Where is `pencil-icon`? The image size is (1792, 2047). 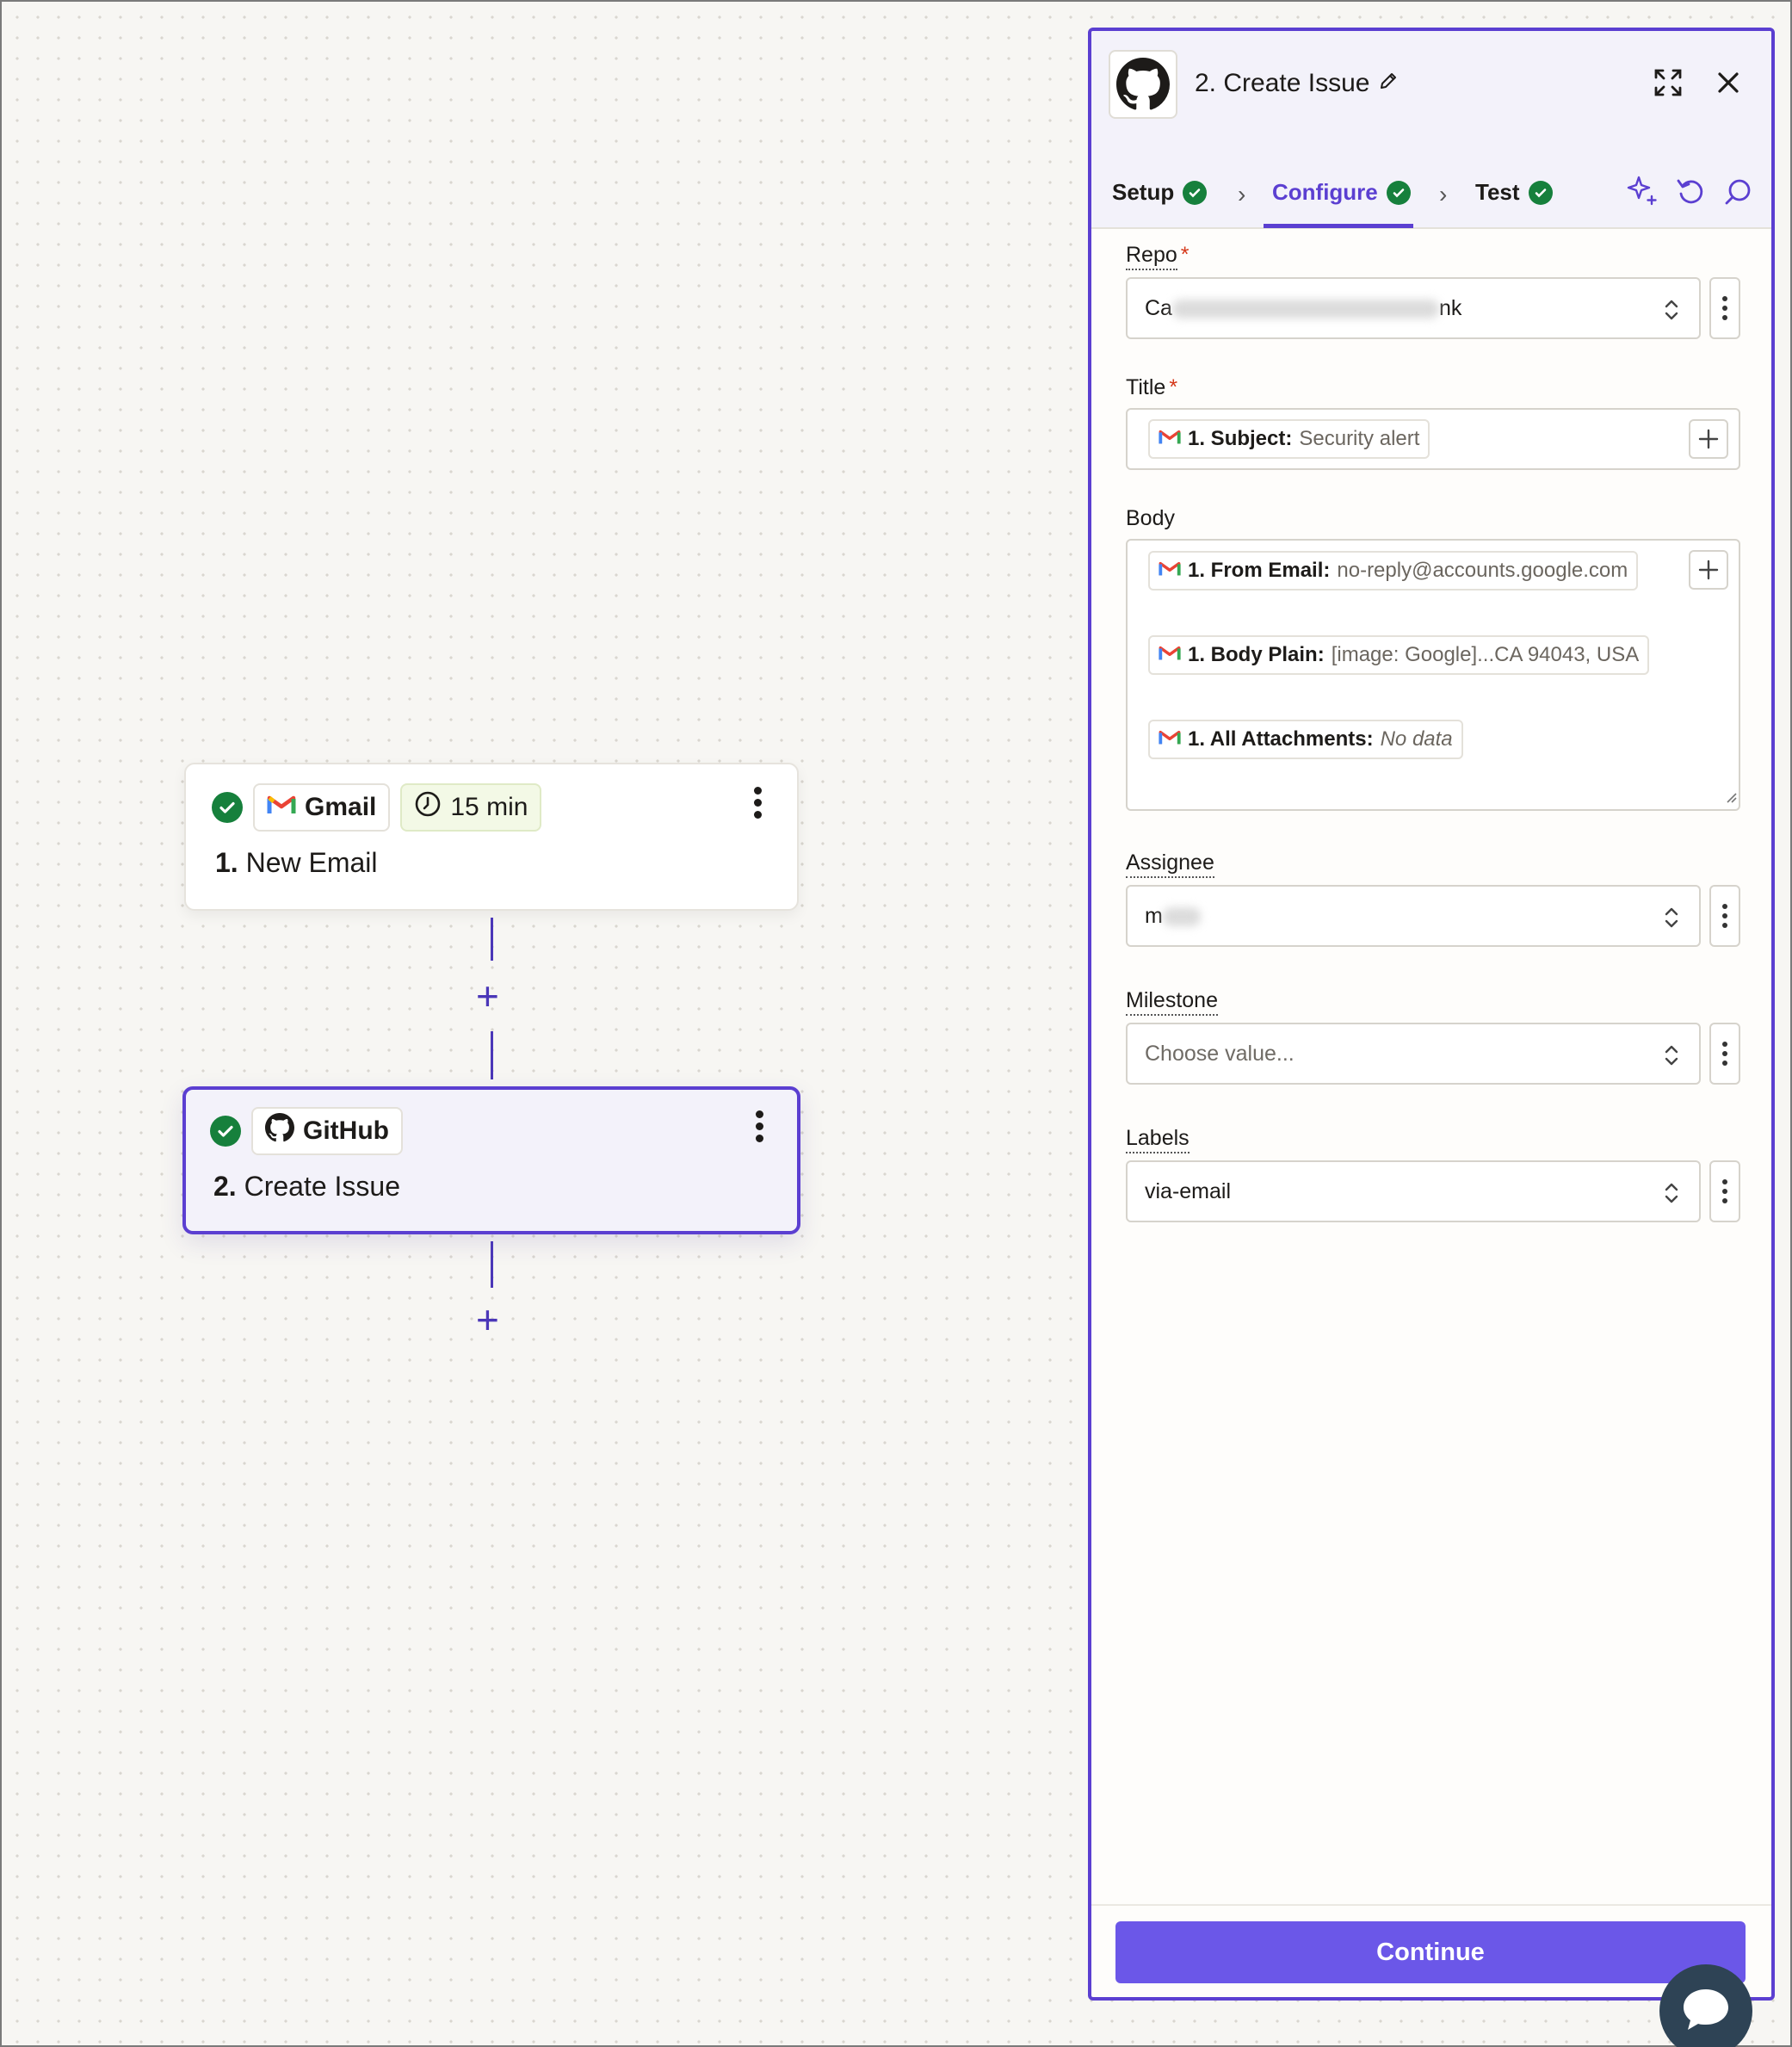 pencil-icon is located at coordinates (1388, 83).